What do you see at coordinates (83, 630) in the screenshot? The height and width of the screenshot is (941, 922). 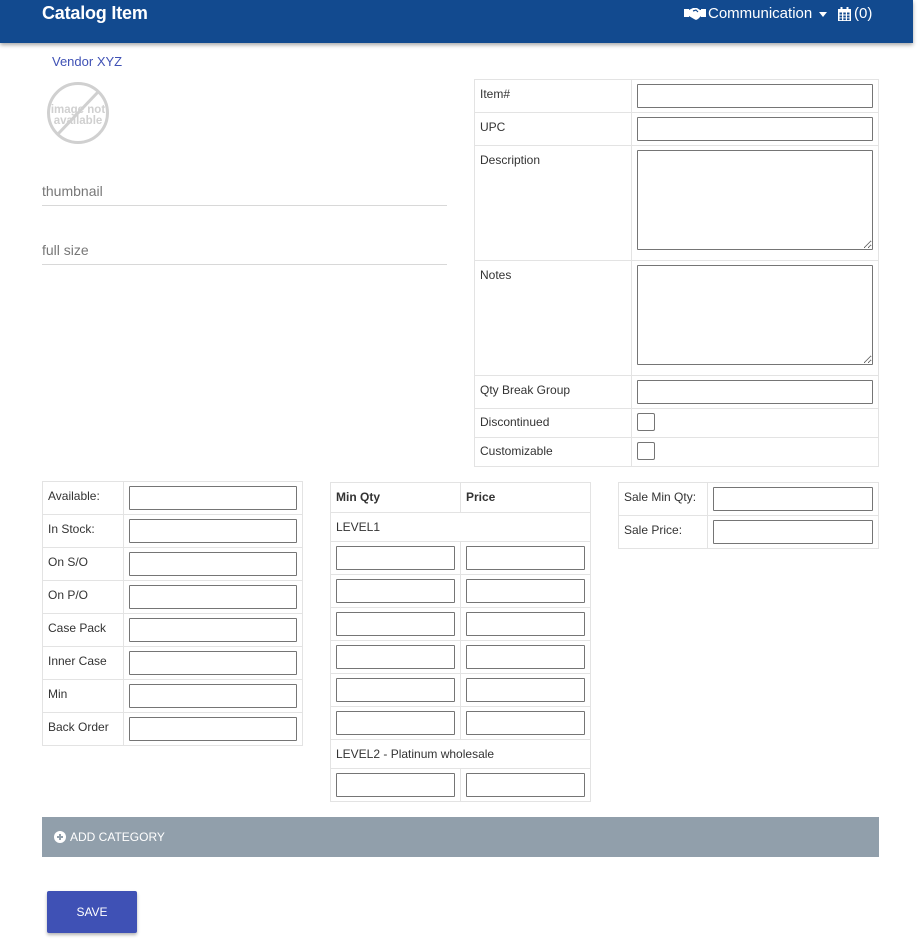 I see `case-pack-label: Case Pack` at bounding box center [83, 630].